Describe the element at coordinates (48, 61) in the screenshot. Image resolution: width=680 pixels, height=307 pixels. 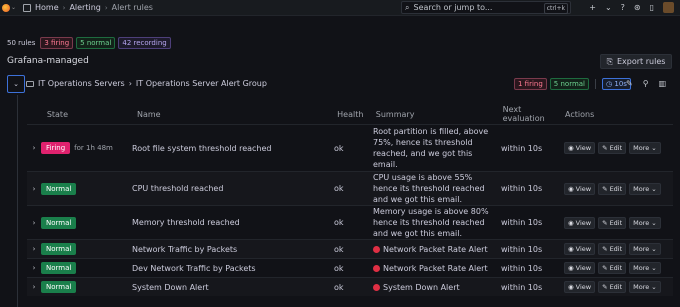
I see `section-title: Grafana-managed` at that location.